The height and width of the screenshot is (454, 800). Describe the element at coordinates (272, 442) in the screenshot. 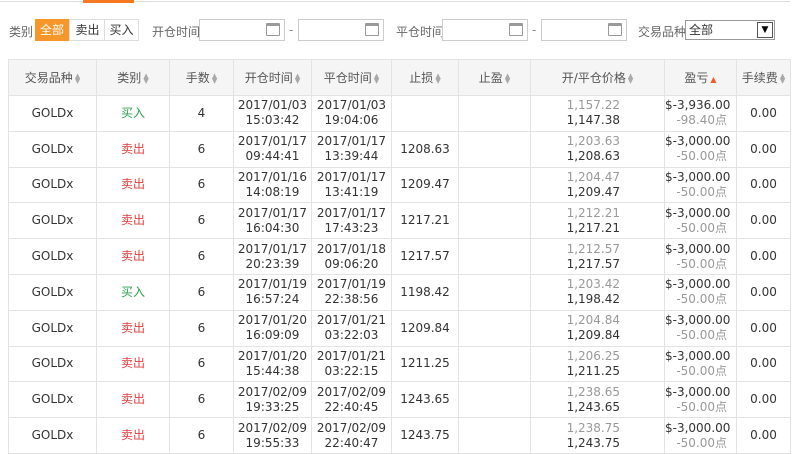

I see `open-clock: 19:55:33` at that location.